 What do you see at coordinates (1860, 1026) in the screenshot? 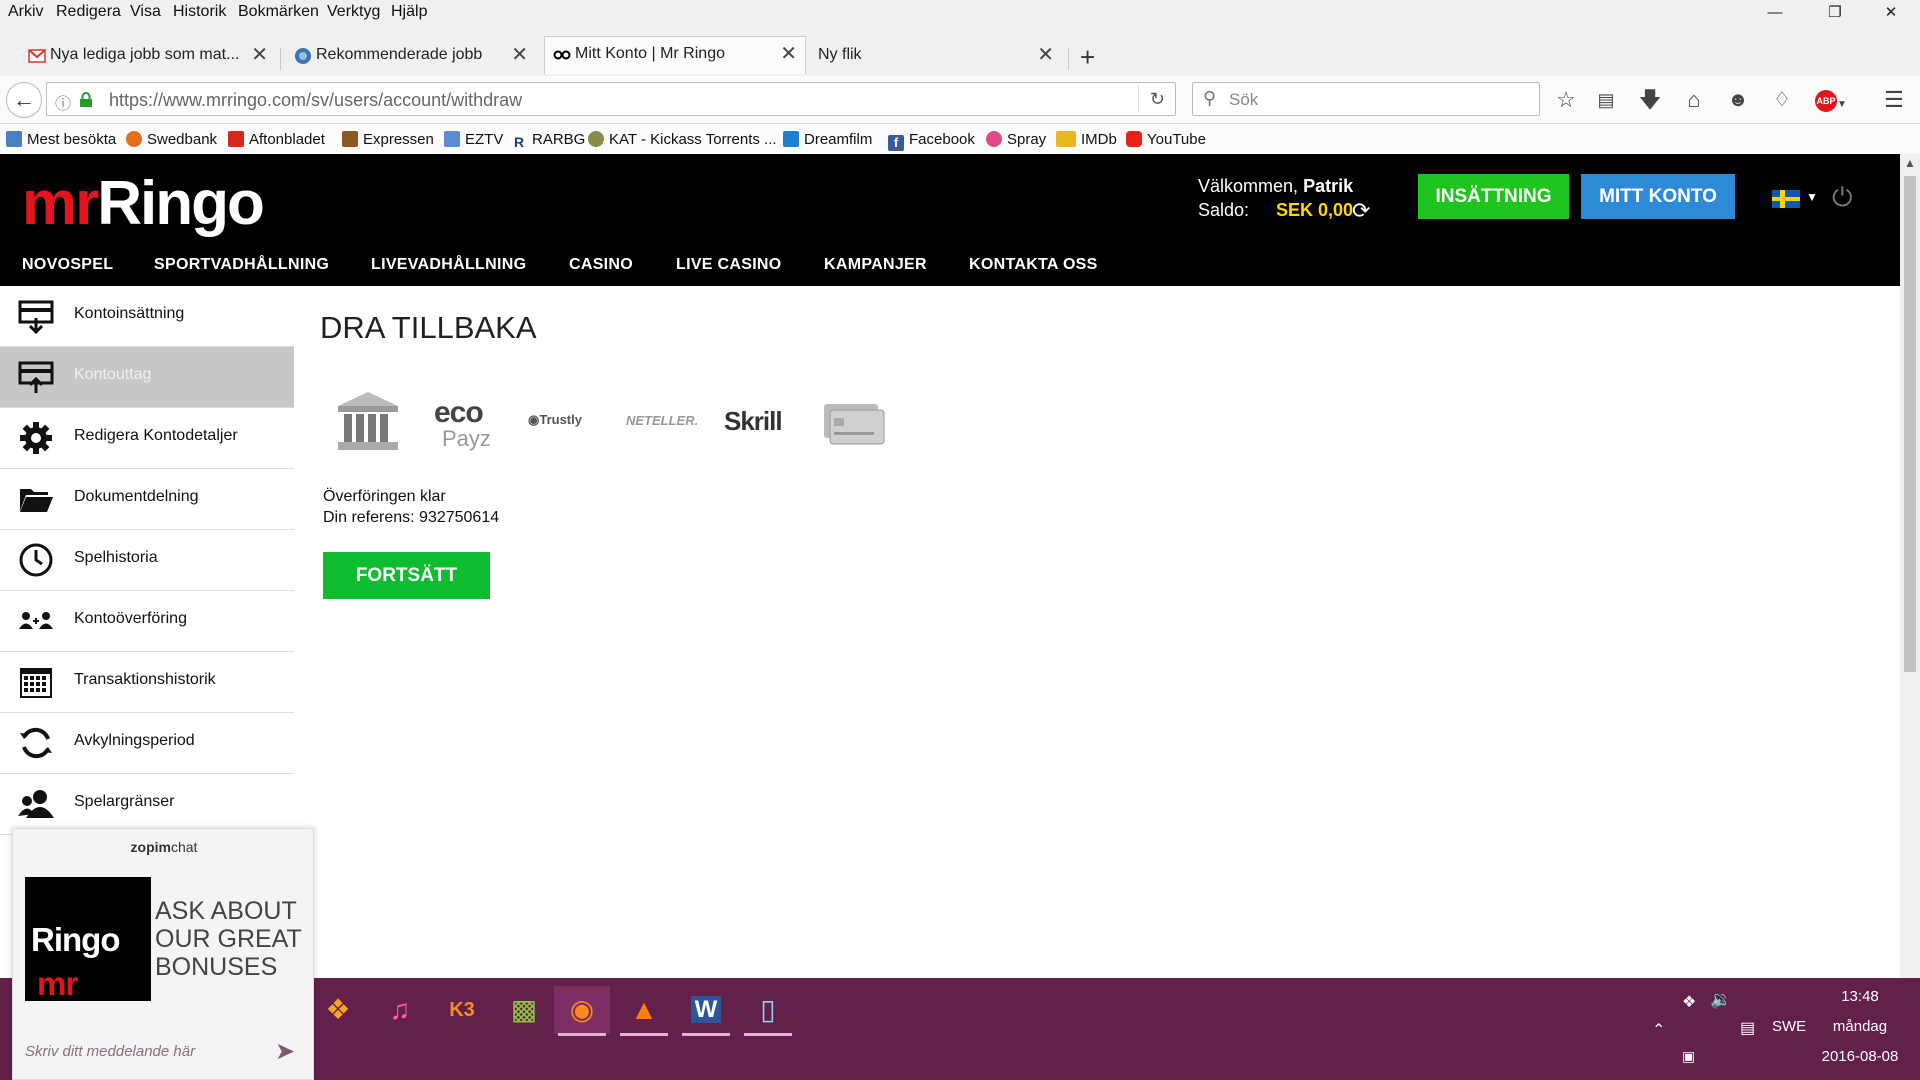
I see `clock-day: måndag` at bounding box center [1860, 1026].